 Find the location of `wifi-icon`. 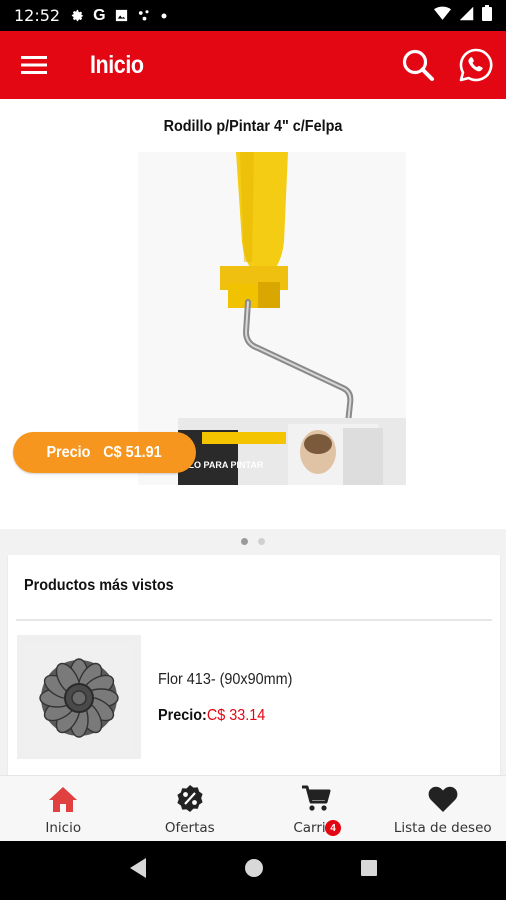

wifi-icon is located at coordinates (442, 16).